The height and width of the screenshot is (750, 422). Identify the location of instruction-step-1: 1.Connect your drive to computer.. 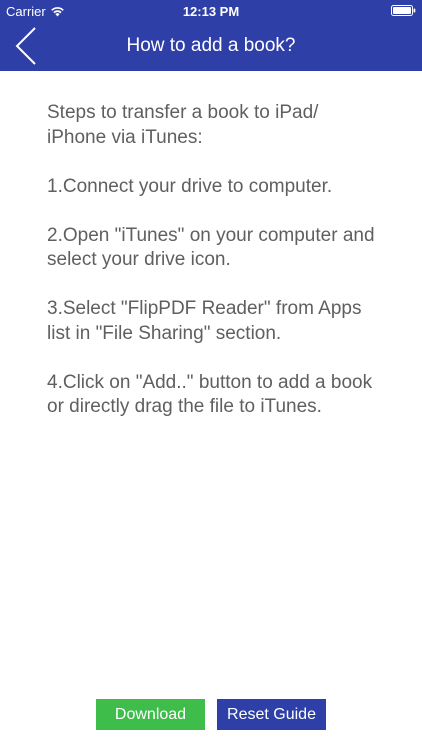
(190, 186).